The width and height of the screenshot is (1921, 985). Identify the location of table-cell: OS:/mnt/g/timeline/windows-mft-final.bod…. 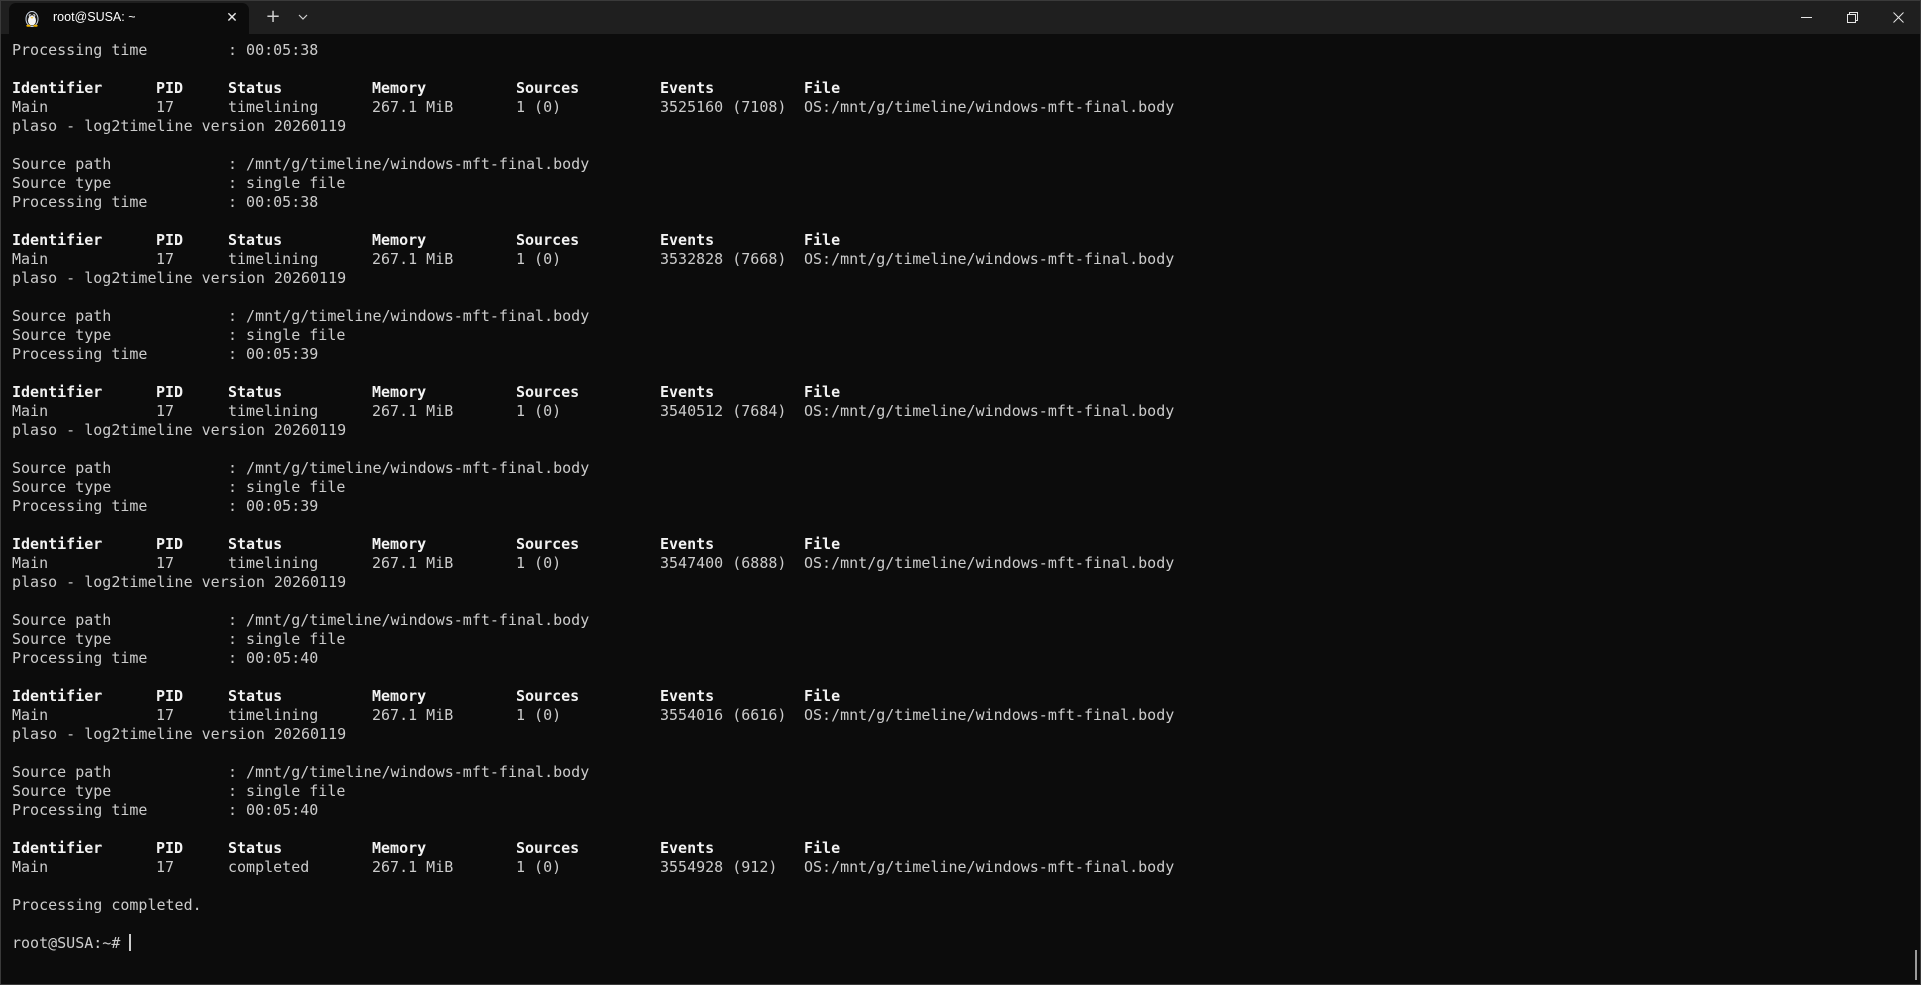
(989, 107).